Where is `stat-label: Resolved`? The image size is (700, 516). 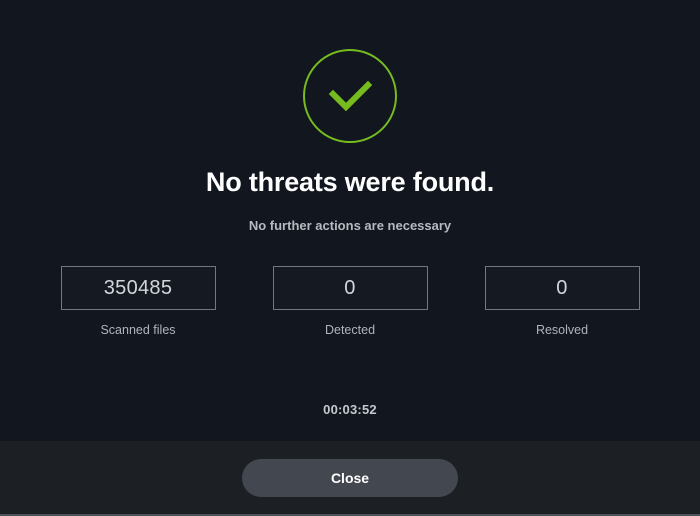
stat-label: Resolved is located at coordinates (562, 330).